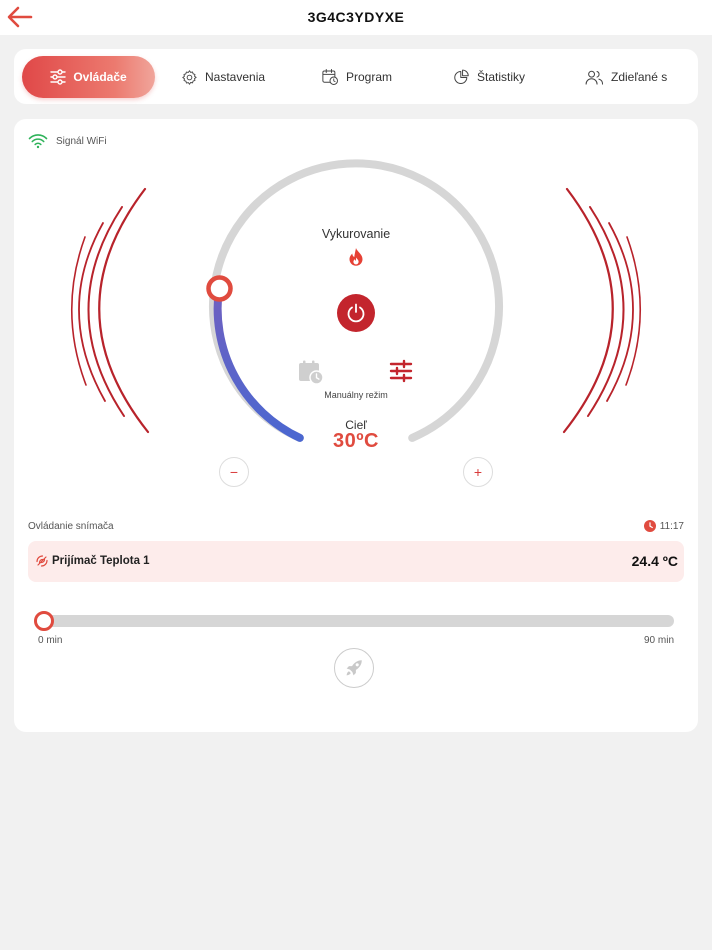 This screenshot has width=712, height=950. What do you see at coordinates (100, 77) in the screenshot?
I see `tab-label: Ovládače` at bounding box center [100, 77].